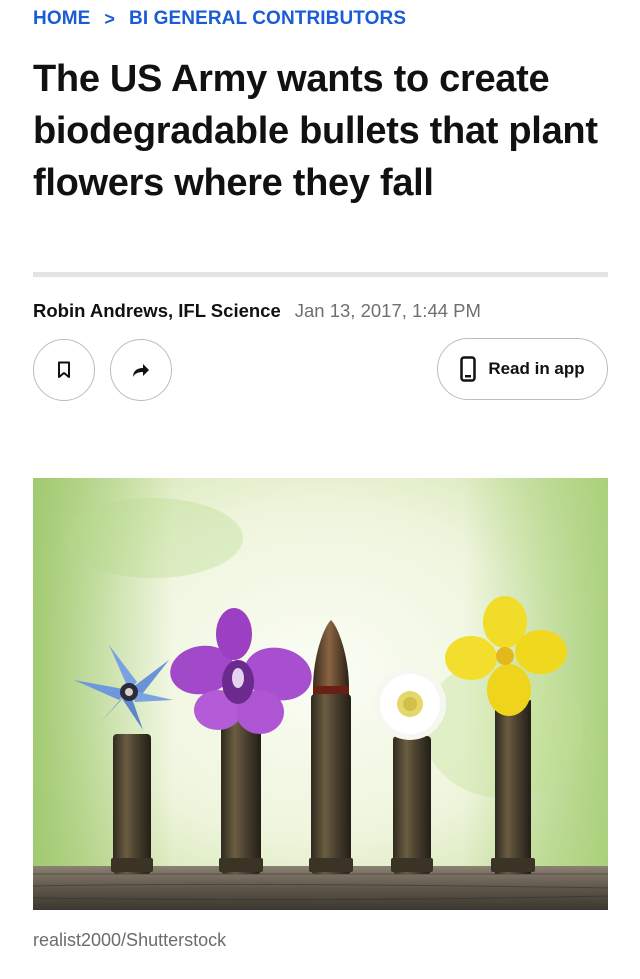  Describe the element at coordinates (267, 19) in the screenshot. I see `breadcrumb-section-link: BI GENERAL CONTRIBUTORS` at that location.